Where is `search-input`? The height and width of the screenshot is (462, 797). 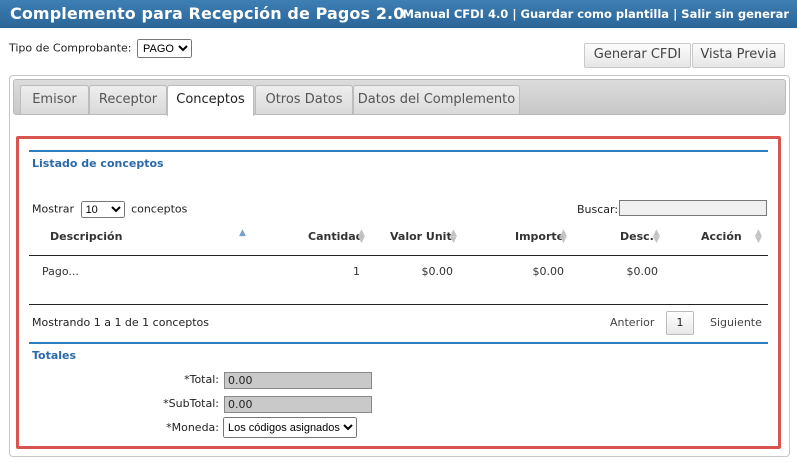
search-input is located at coordinates (693, 208).